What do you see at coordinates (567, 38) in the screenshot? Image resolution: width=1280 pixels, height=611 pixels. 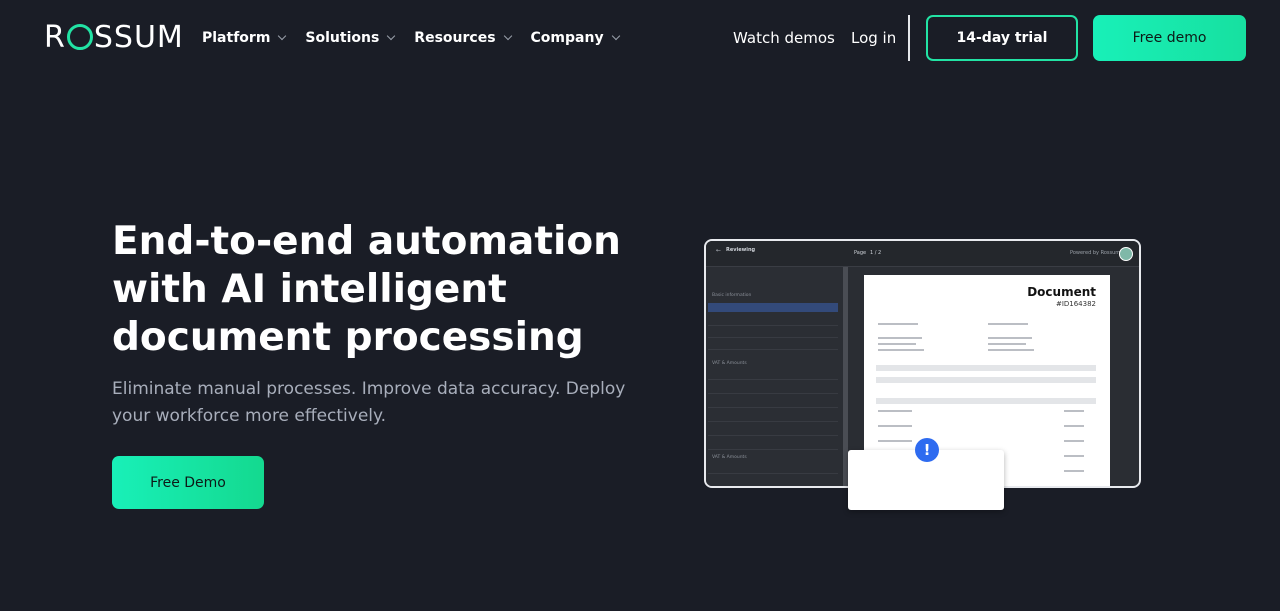 I see `menu-company-label: Company` at bounding box center [567, 38].